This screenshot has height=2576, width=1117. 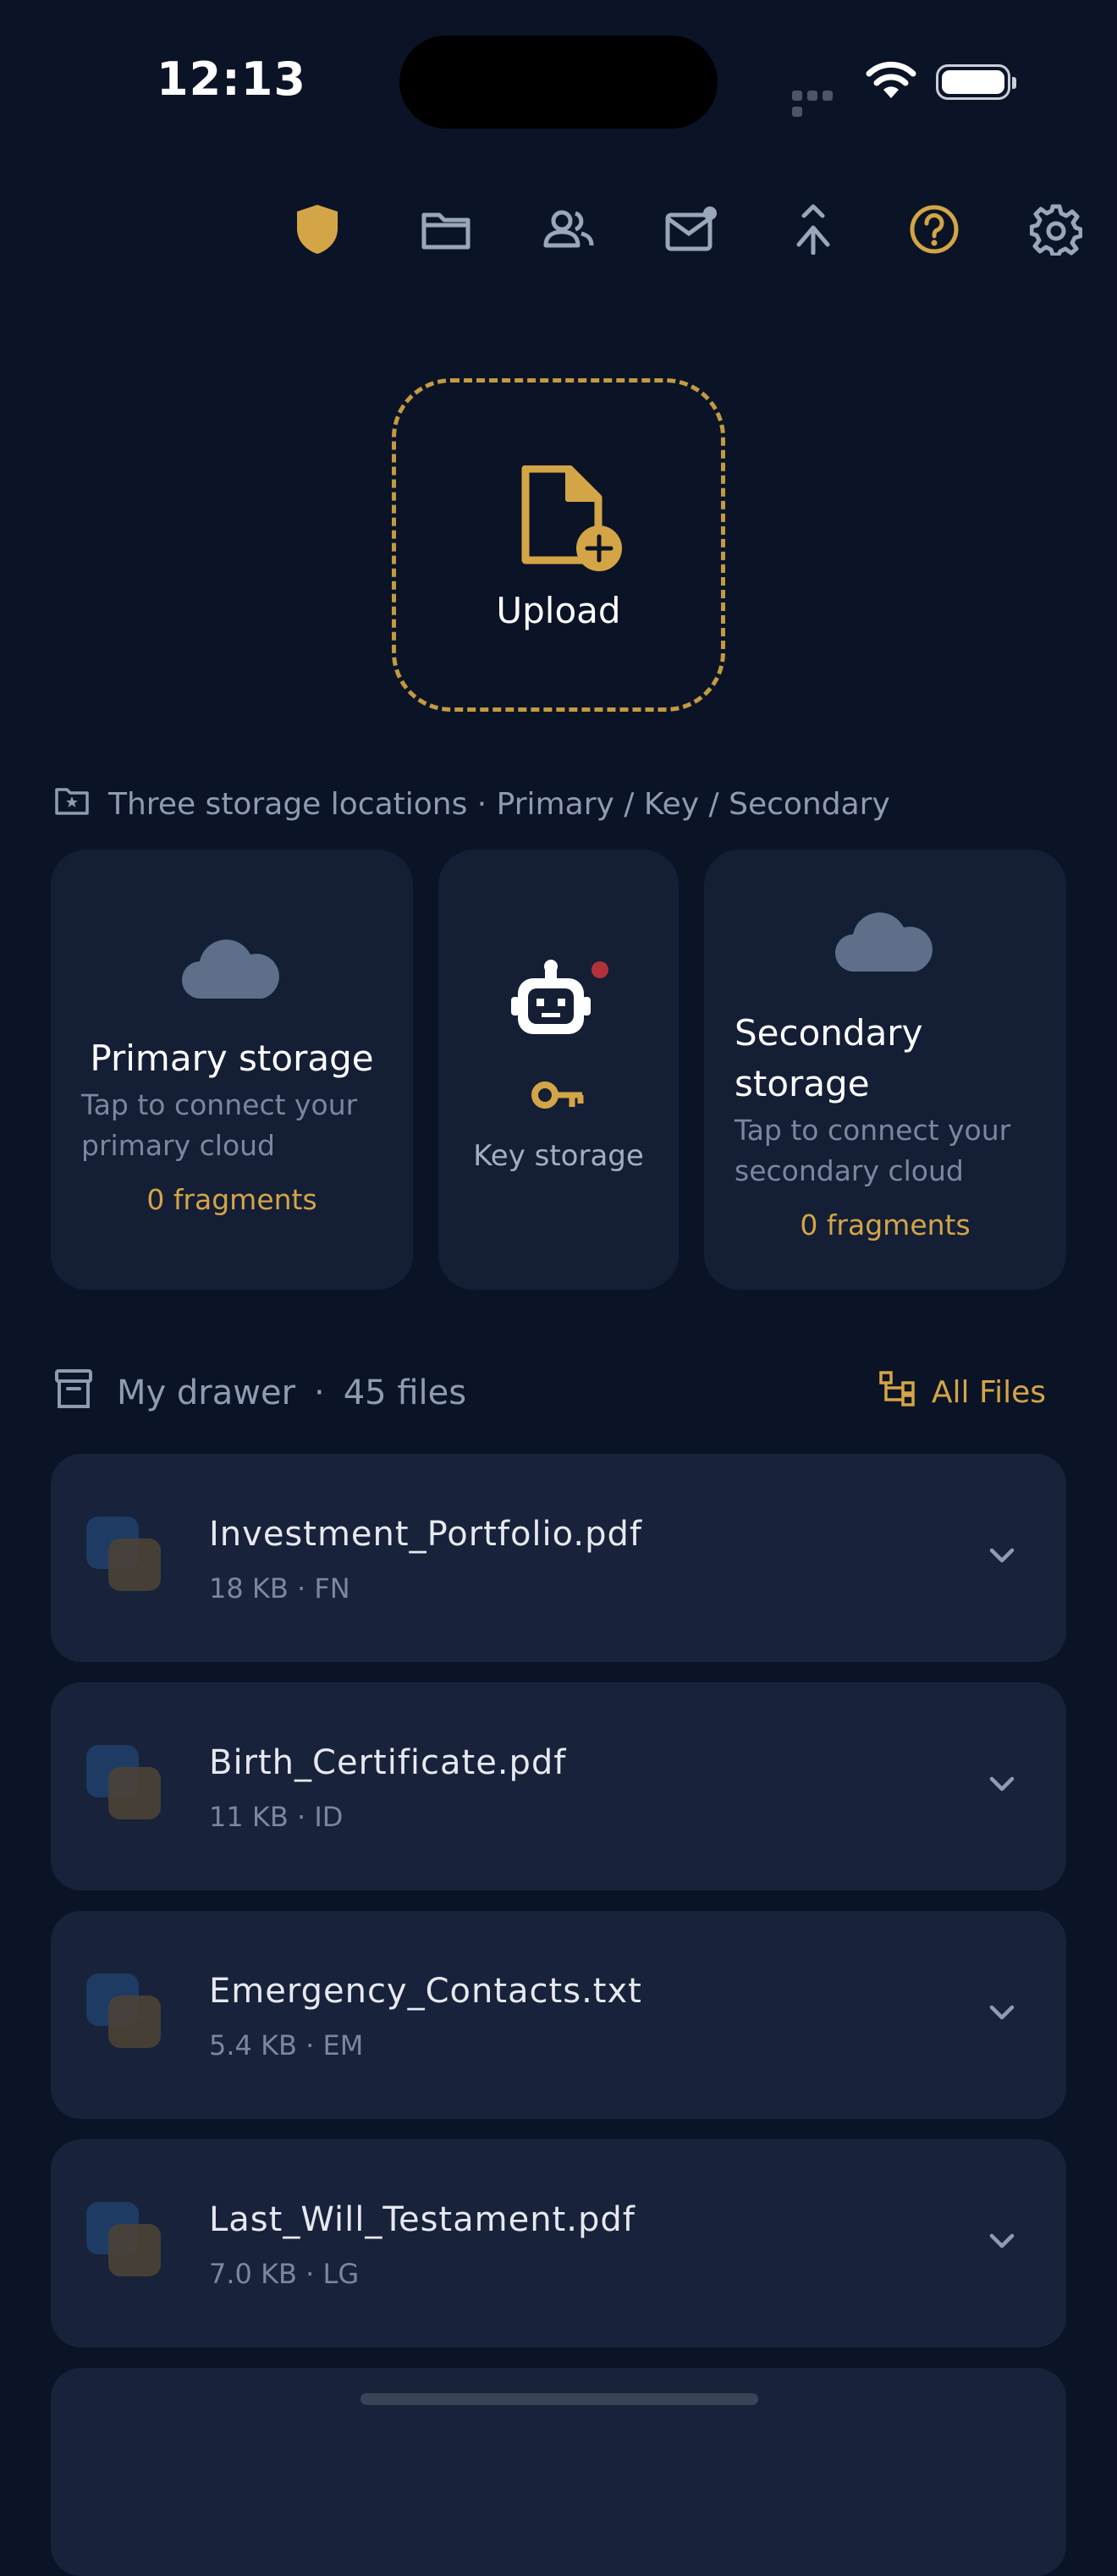 I want to click on home-indicator, so click(x=559, y=2399).